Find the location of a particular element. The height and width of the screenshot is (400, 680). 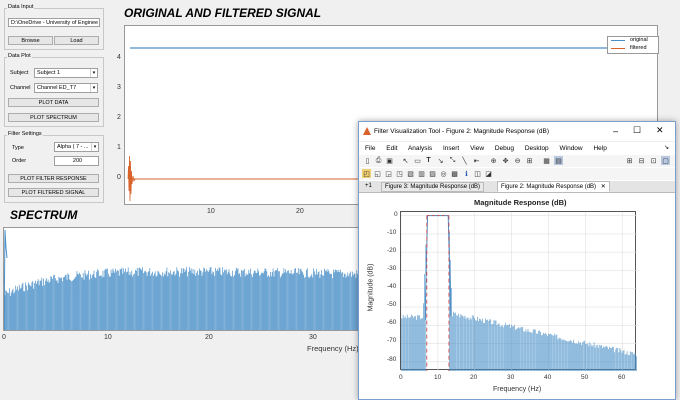

magnitude-xlabel: Frequency (Hz) is located at coordinates (517, 389).